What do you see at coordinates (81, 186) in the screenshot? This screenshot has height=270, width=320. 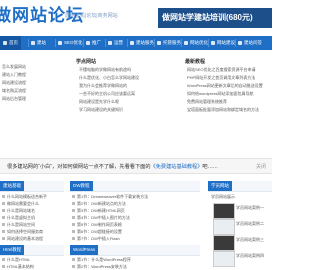 I see `panel-tag: DW教程` at bounding box center [81, 186].